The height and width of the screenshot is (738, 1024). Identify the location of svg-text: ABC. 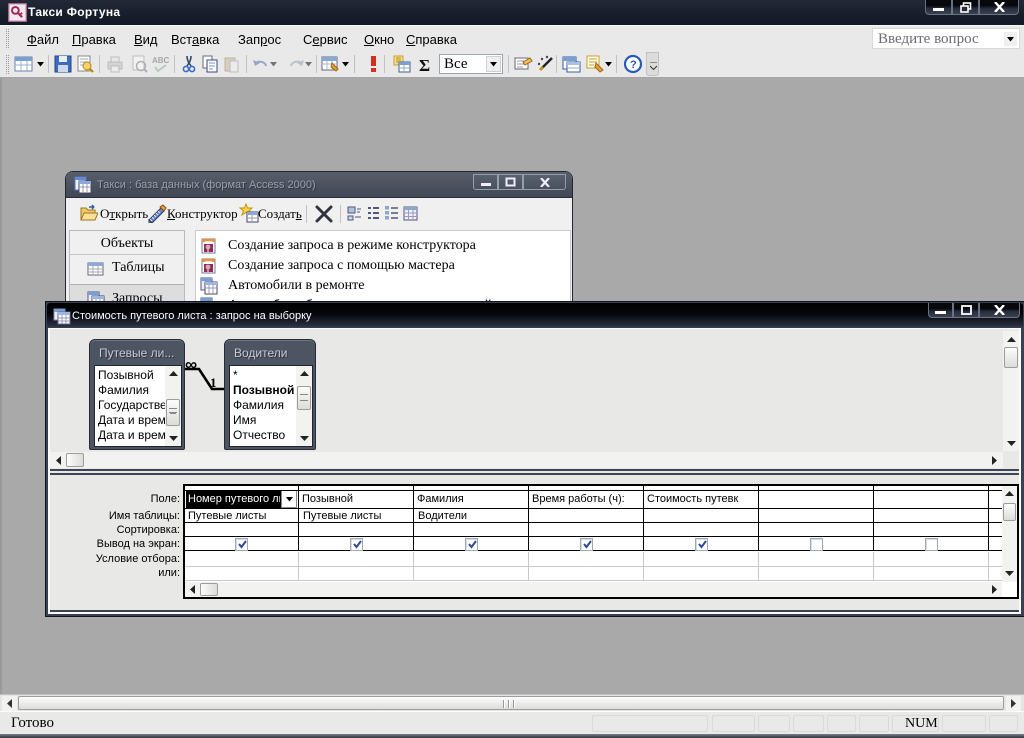
(161, 60).